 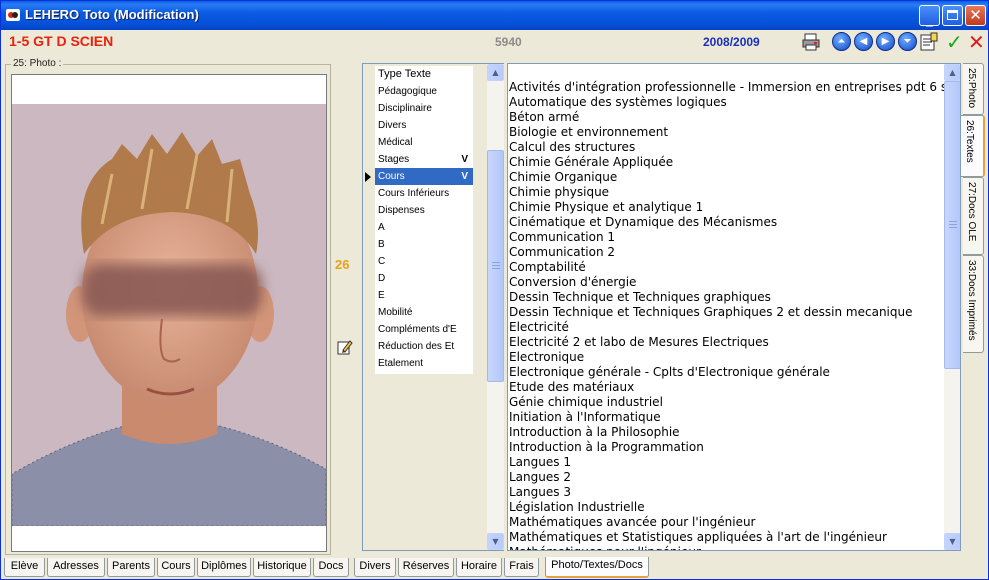 I want to click on tab-label: 33:Docs Imprimés, so click(x=971, y=300).